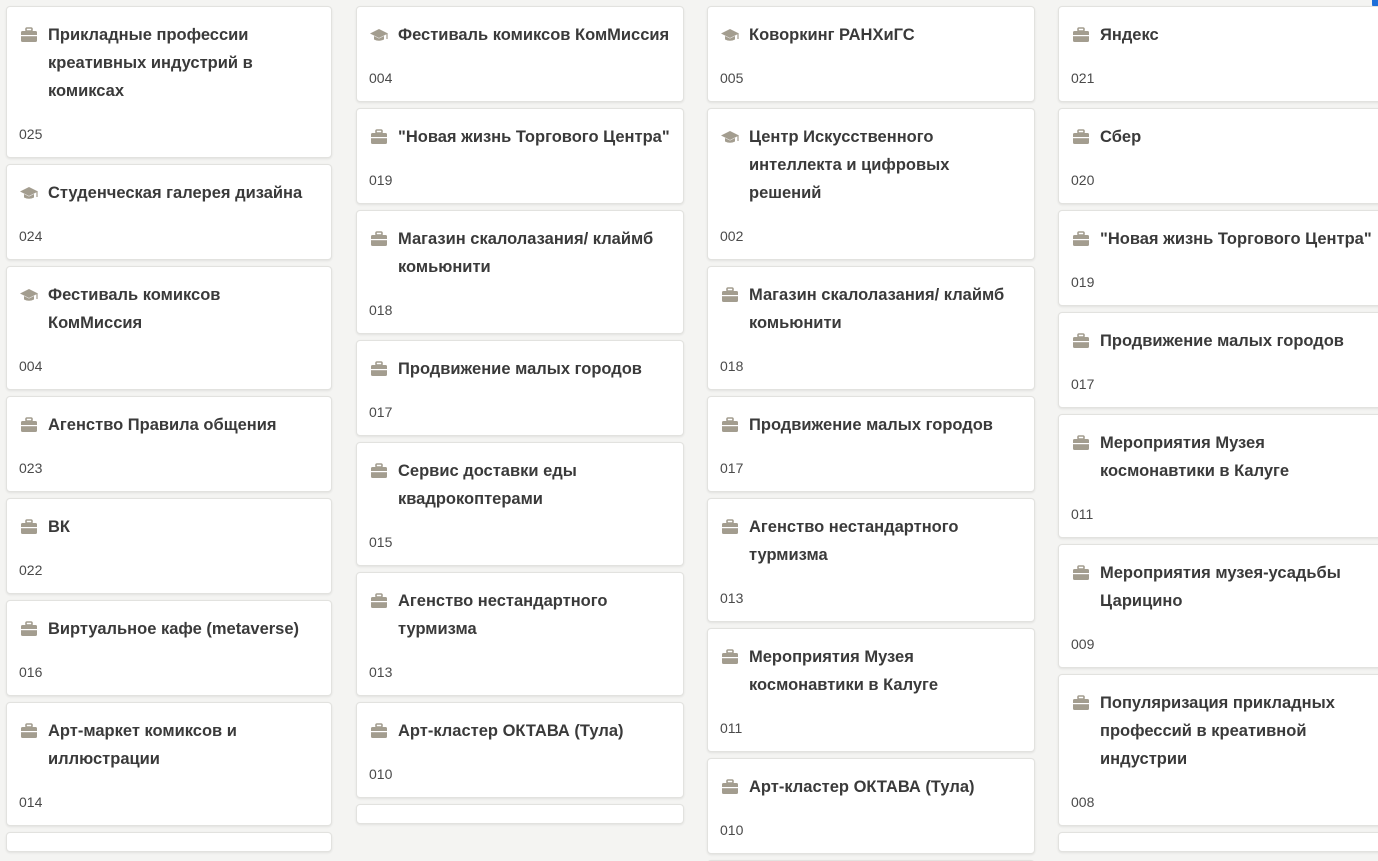 This screenshot has width=1378, height=861. Describe the element at coordinates (732, 830) in the screenshot. I see `card-code: 010` at that location.